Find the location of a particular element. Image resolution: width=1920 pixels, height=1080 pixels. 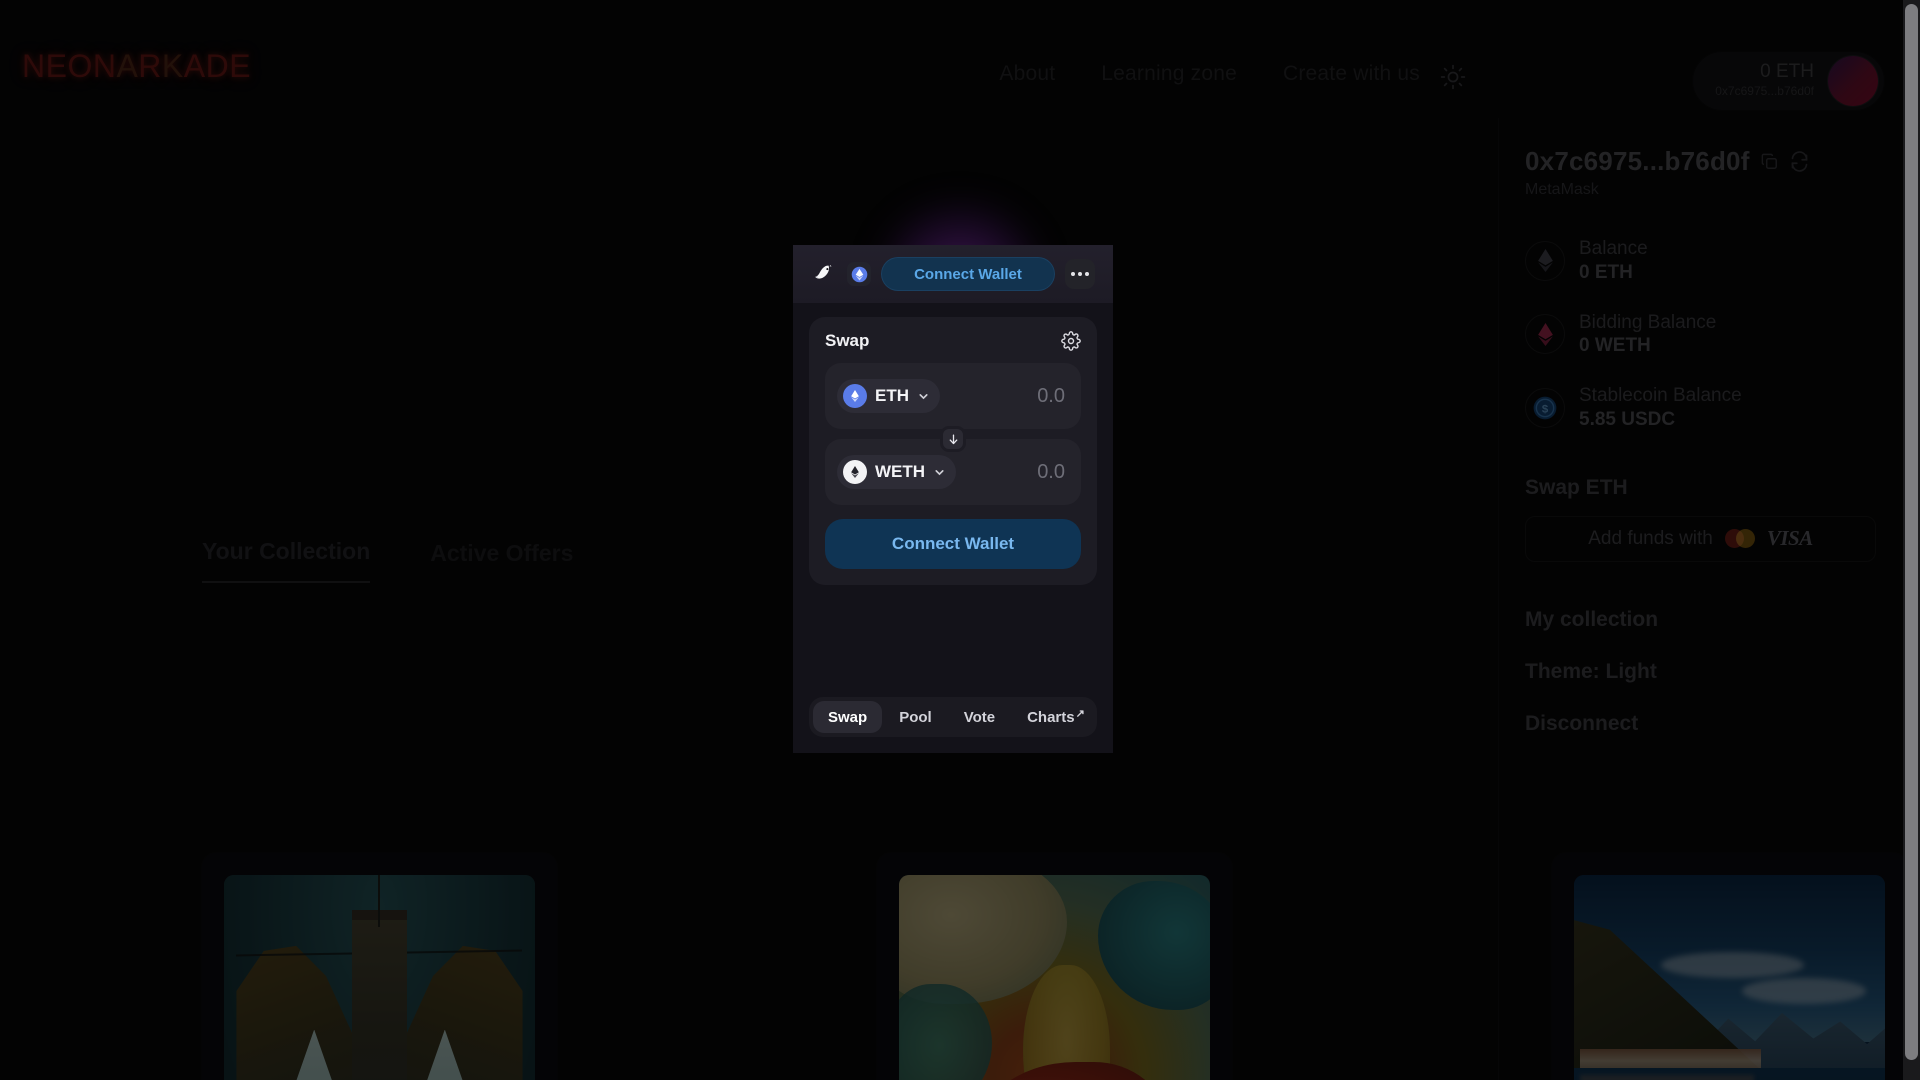

main-navigation: About Learning zone Create with us is located at coordinates (1209, 74).